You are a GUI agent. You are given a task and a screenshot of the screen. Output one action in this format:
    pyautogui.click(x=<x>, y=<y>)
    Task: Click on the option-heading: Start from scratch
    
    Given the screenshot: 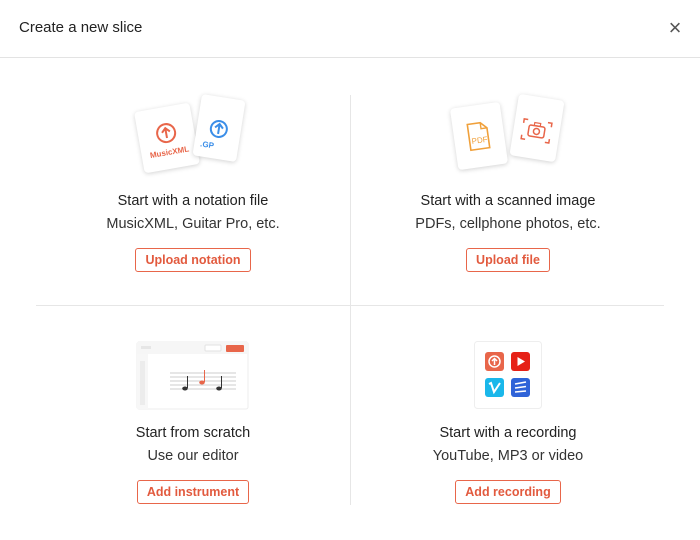 What is the action you would take?
    pyautogui.click(x=193, y=433)
    